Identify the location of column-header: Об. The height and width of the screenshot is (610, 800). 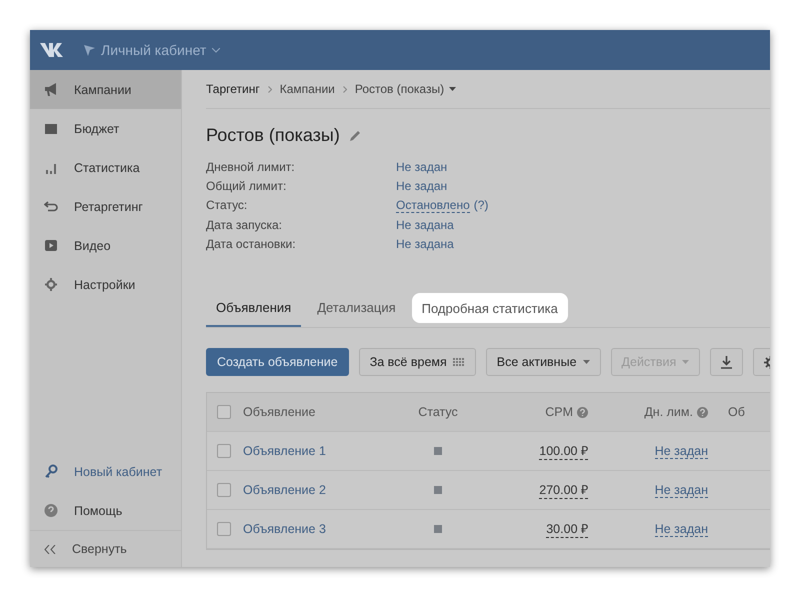
(736, 412).